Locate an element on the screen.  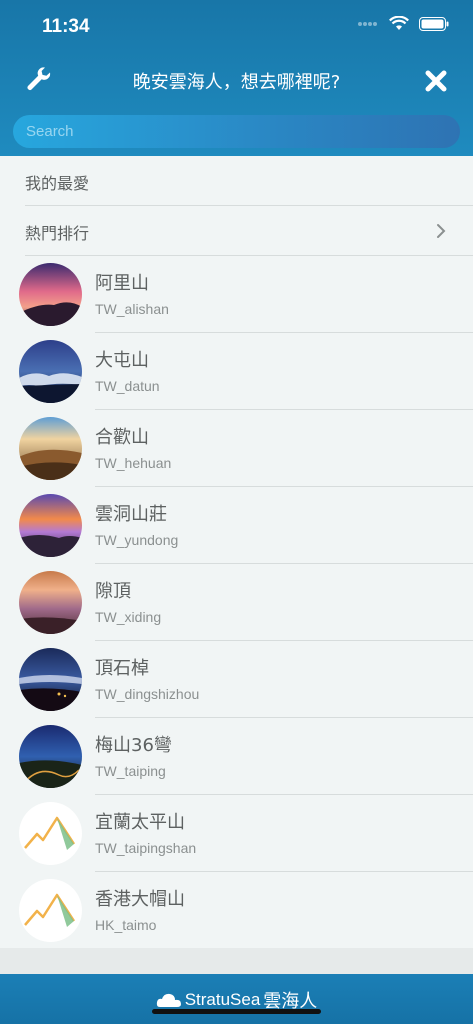
cloud-logo-icon is located at coordinates (168, 1000).